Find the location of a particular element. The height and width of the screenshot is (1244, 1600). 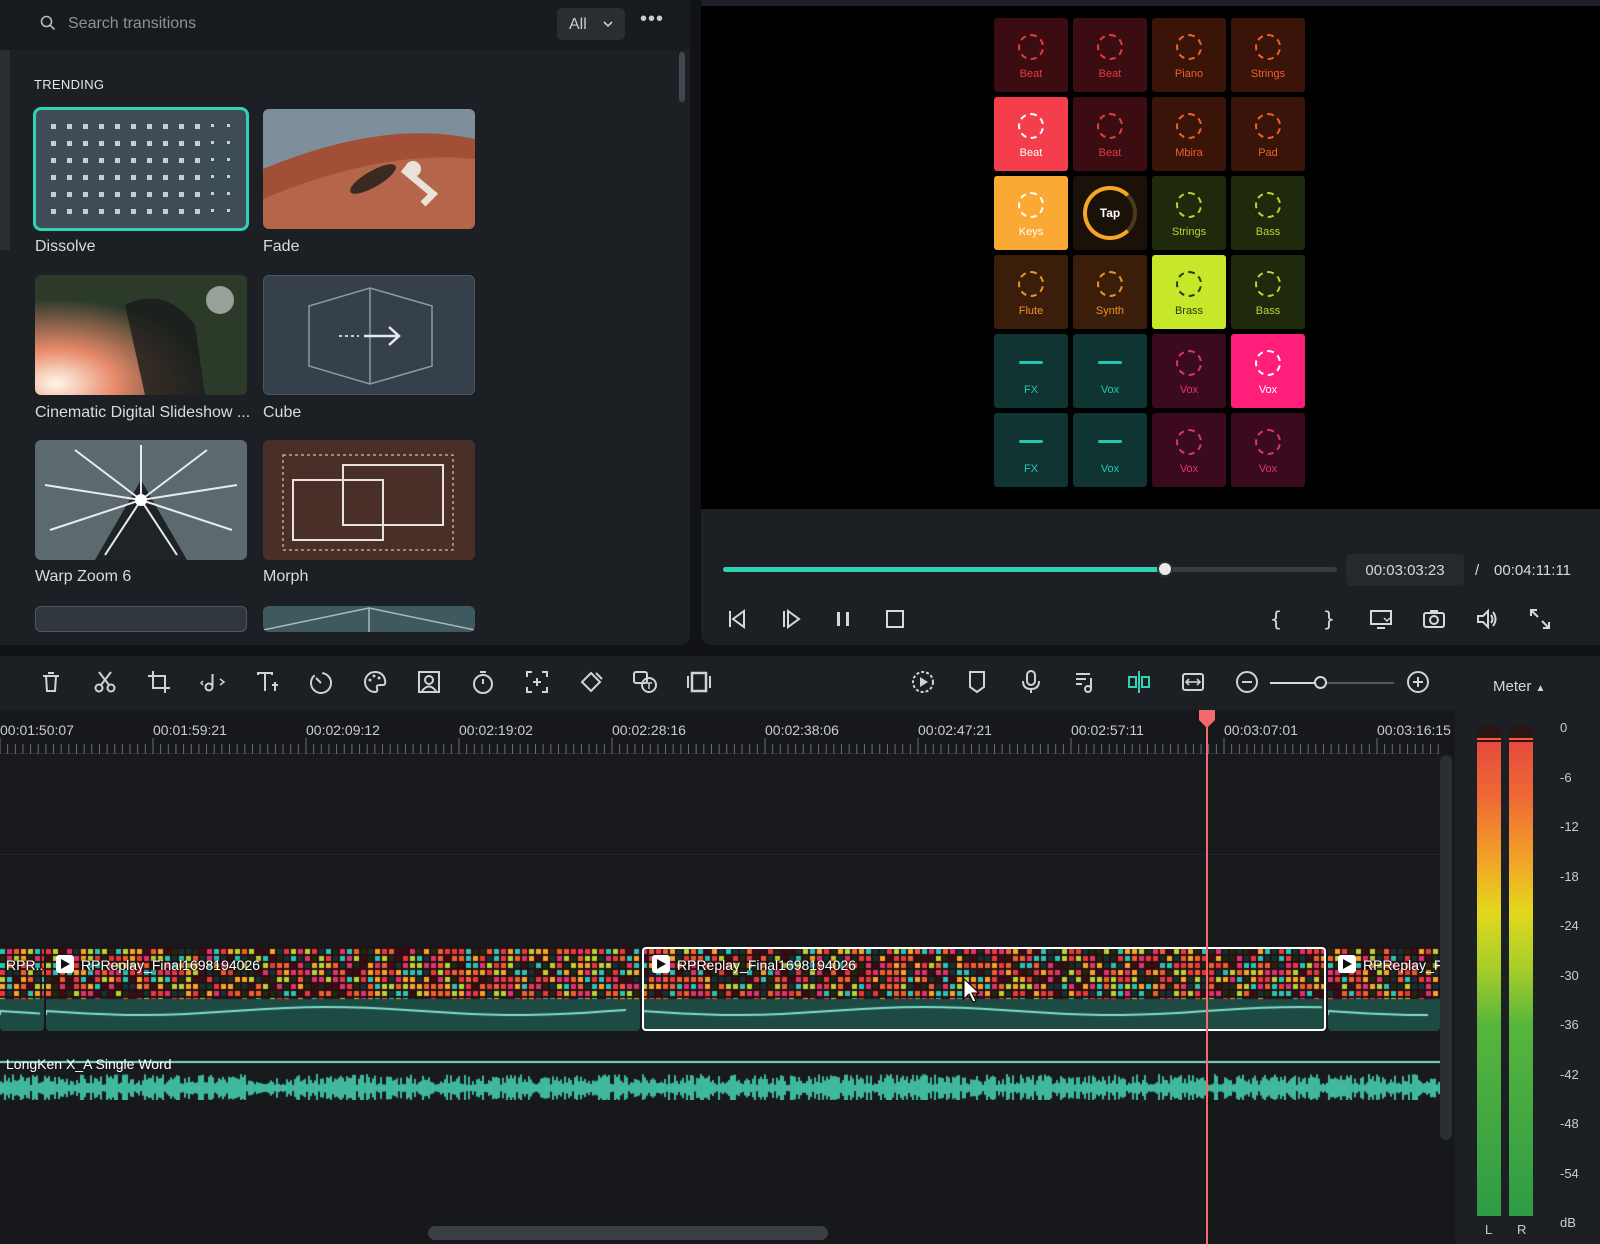

stop-icon is located at coordinates (895, 619).